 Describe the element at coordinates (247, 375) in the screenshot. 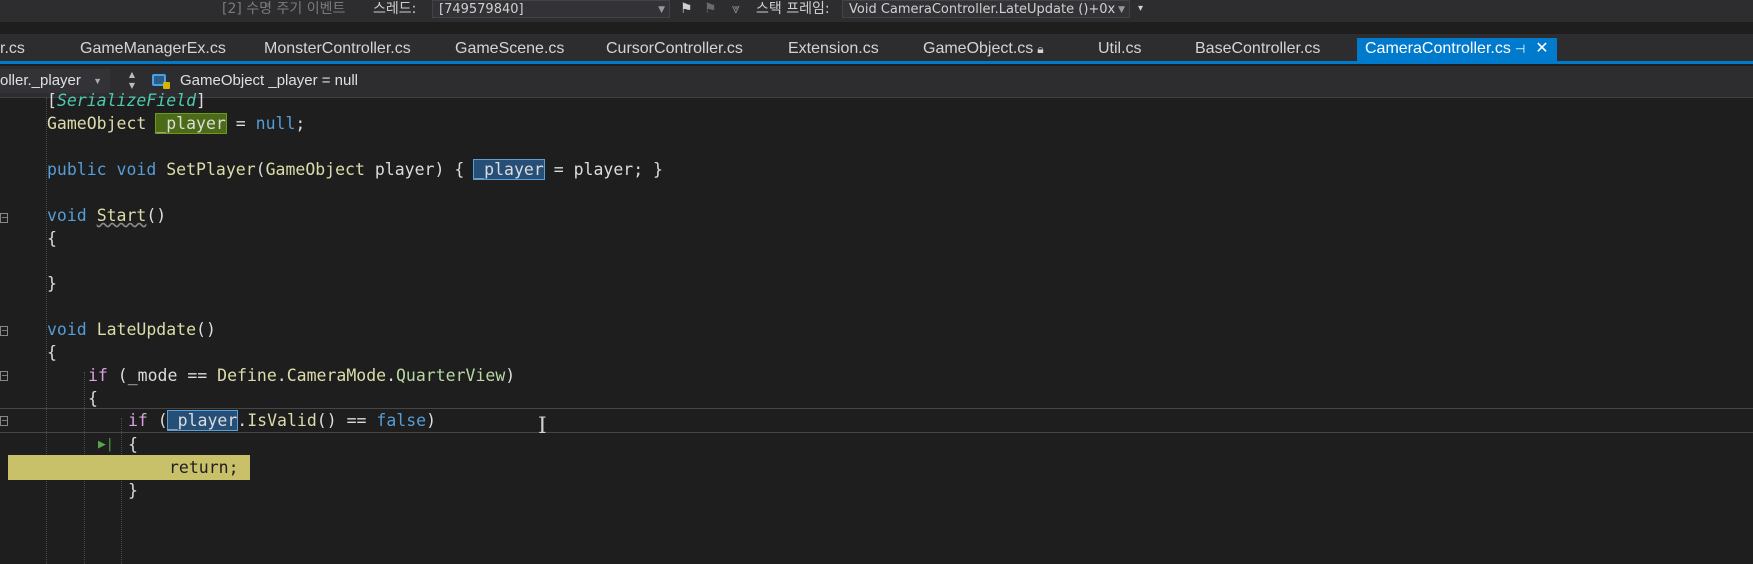

I see `type-name: Define` at that location.